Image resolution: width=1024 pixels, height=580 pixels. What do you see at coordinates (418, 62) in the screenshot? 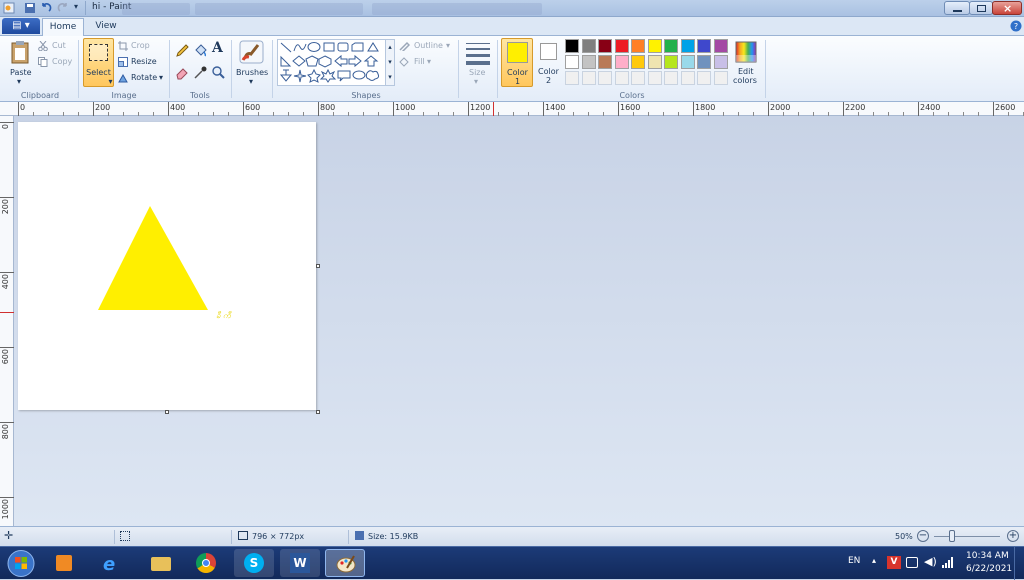
I see `fill-button: Fill ▾` at bounding box center [418, 62].